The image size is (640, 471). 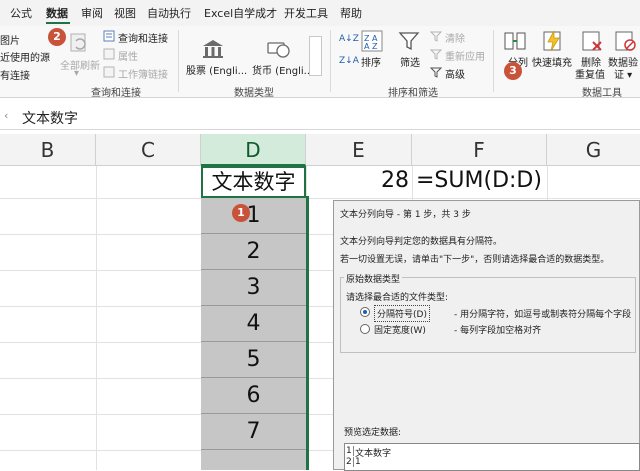 I want to click on radio-fixed-width, so click(x=365, y=329).